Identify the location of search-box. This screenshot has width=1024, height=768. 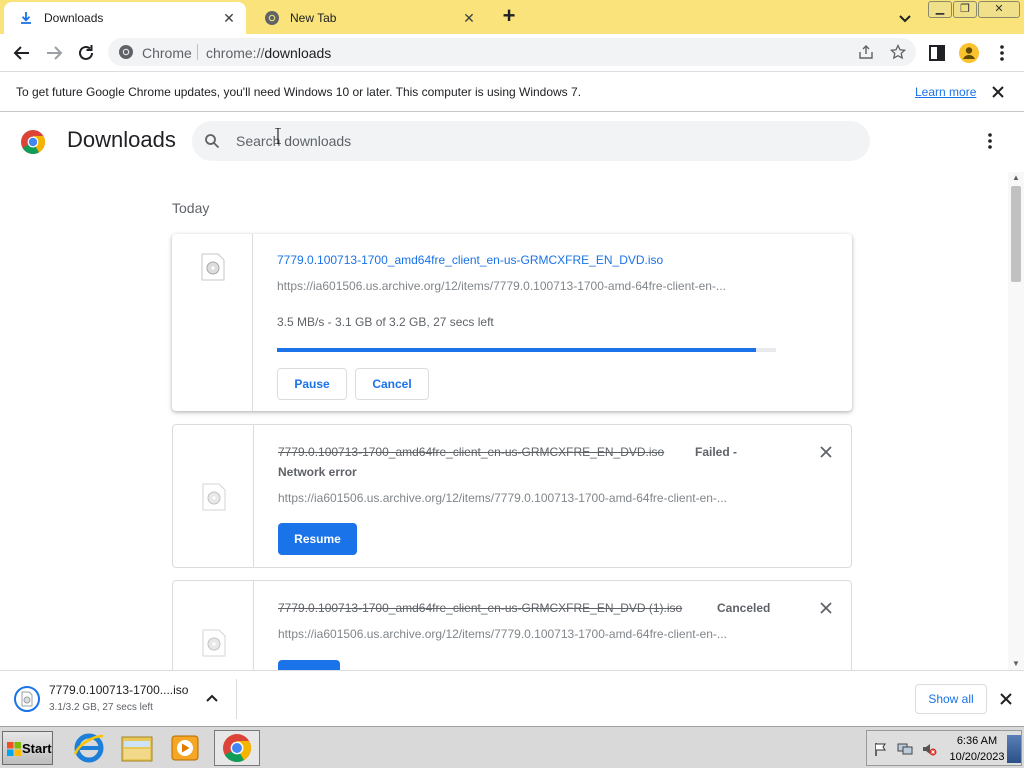
(531, 141).